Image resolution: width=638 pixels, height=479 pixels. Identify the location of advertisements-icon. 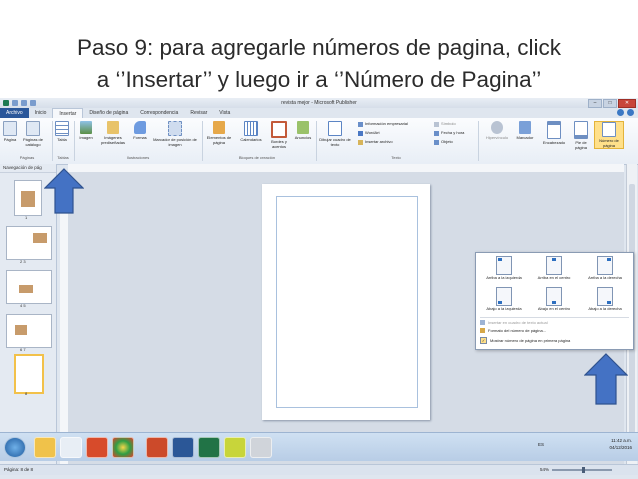
(303, 127).